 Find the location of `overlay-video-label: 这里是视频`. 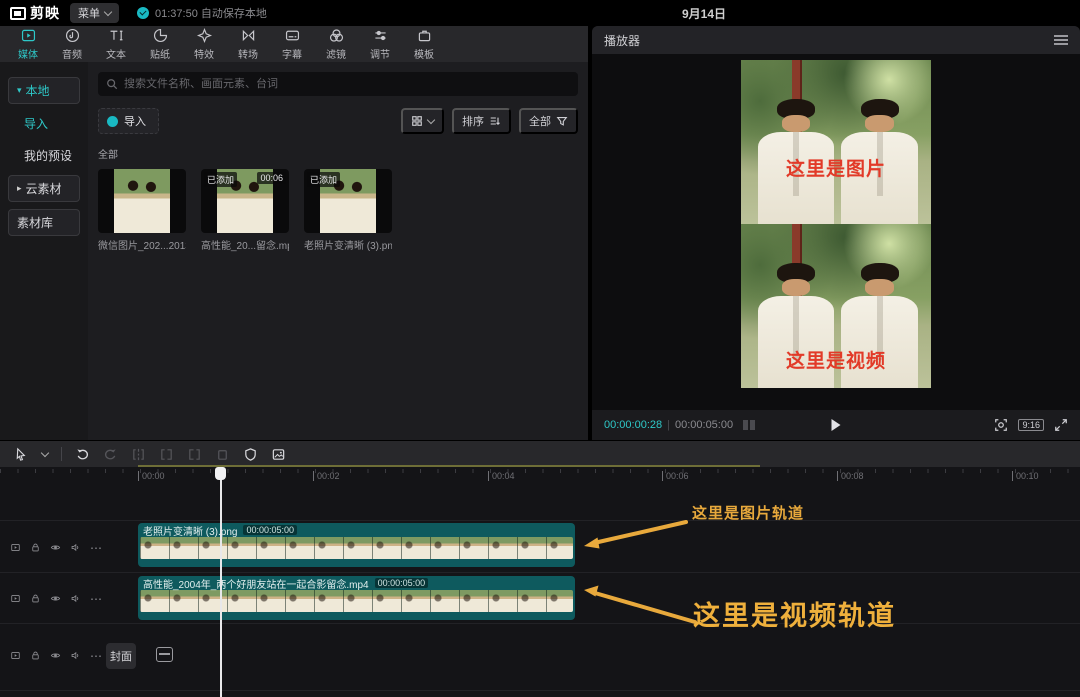

overlay-video-label: 这里是视频 is located at coordinates (835, 362).